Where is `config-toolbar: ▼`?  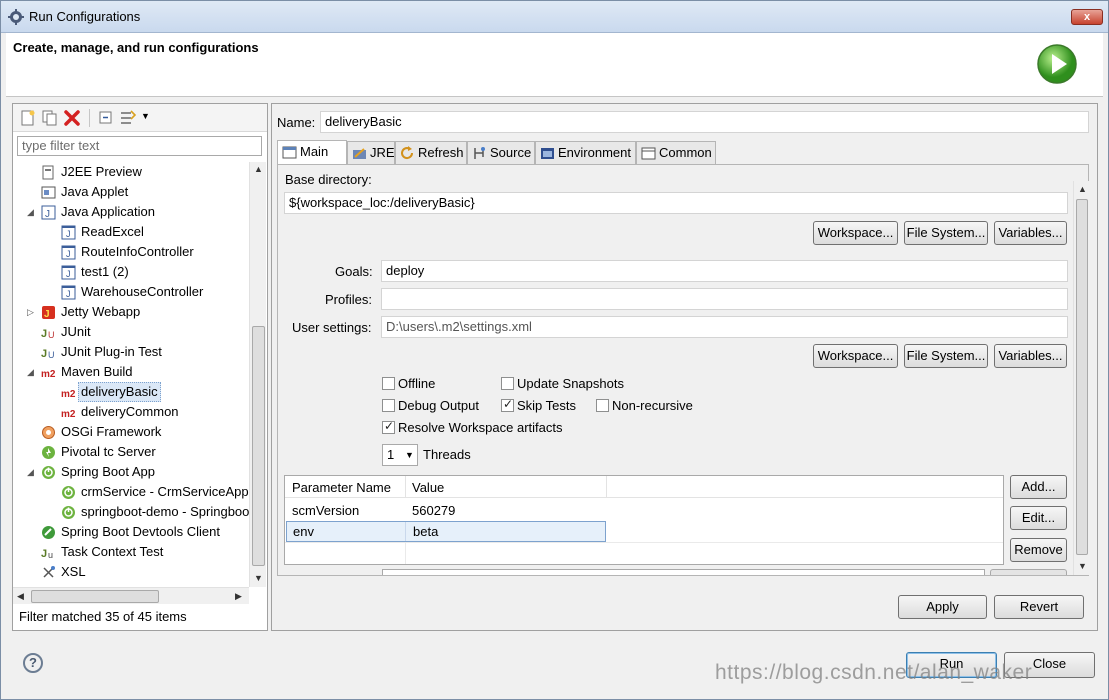
config-toolbar: ▼ is located at coordinates (140, 118).